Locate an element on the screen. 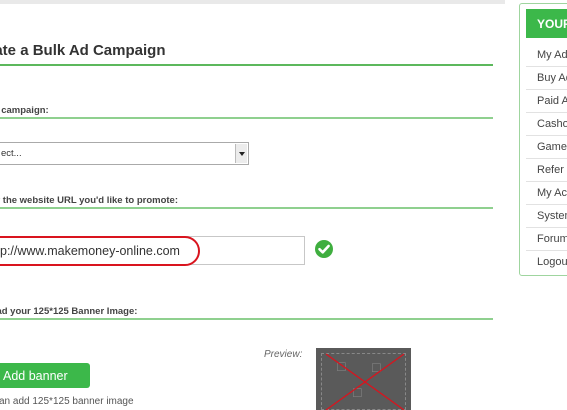  banner-label: load your 125*125 Banner Image: is located at coordinates (69, 311).